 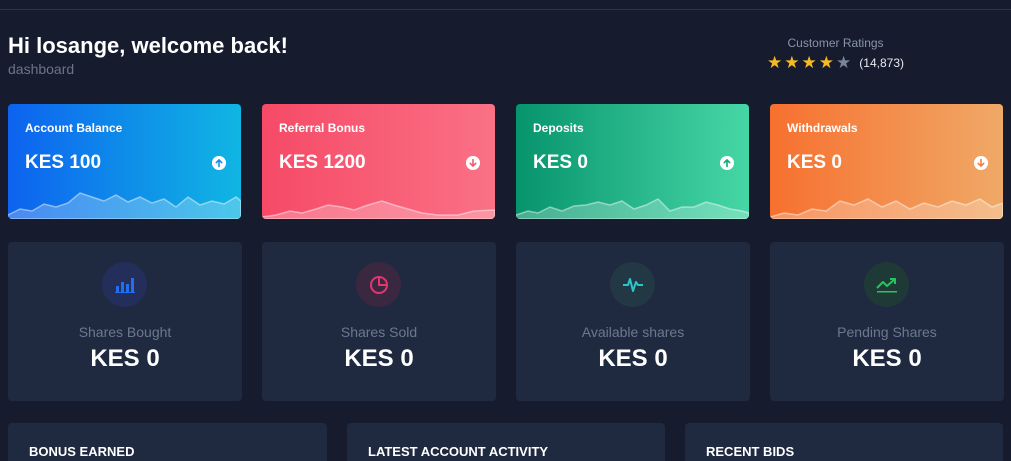 What do you see at coordinates (844, 62) in the screenshot?
I see `star-empty-icon: ★` at bounding box center [844, 62].